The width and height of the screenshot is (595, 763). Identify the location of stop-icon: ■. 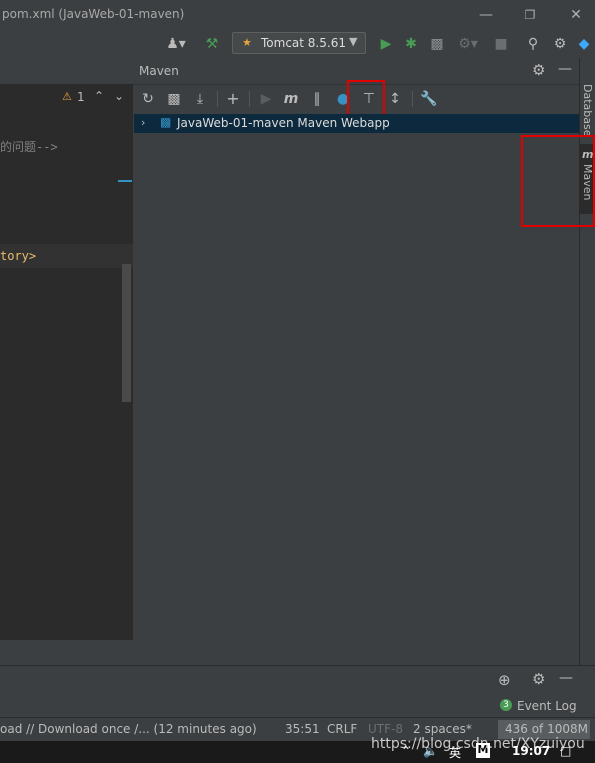
(501, 44).